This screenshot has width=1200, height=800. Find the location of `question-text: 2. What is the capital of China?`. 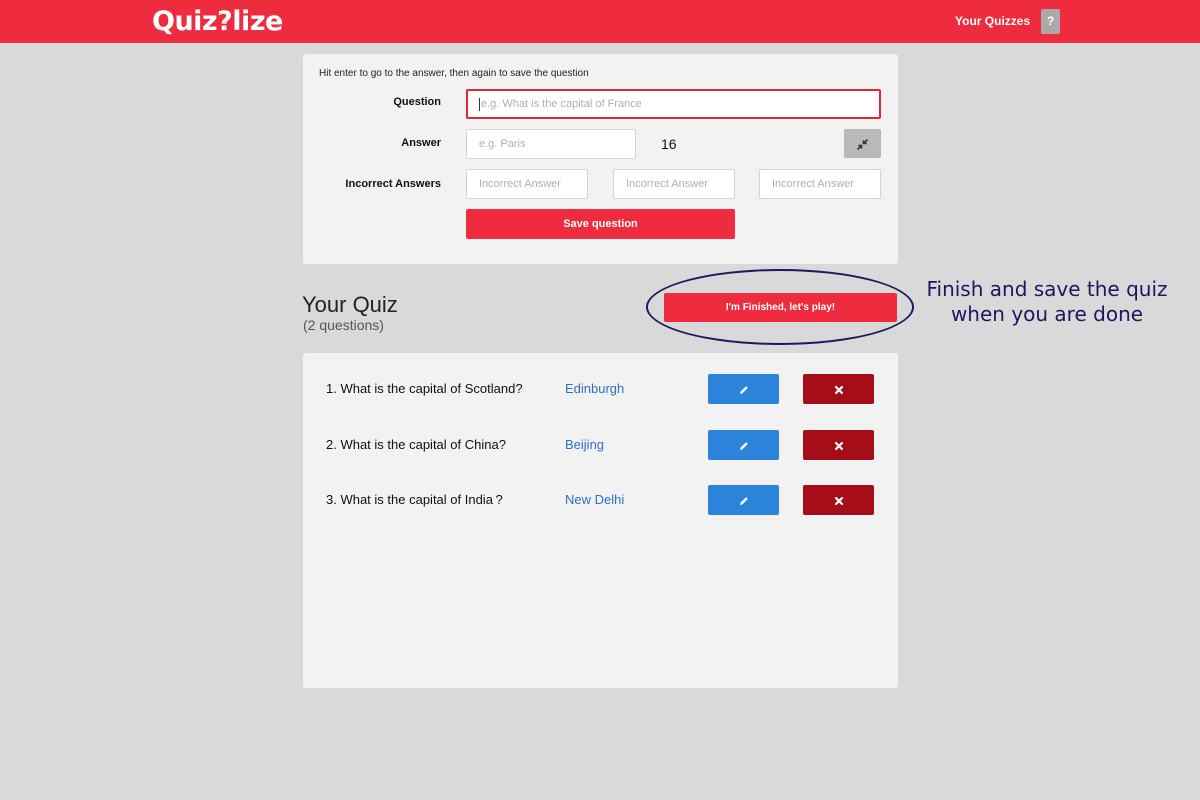

question-text: 2. What is the capital of China? is located at coordinates (416, 444).